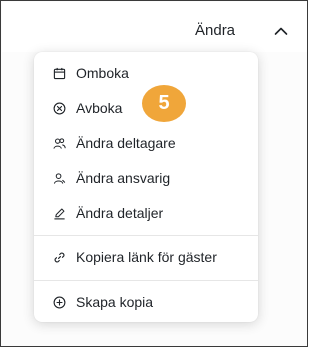  I want to click on menu-item-label: Avboka, so click(99, 108).